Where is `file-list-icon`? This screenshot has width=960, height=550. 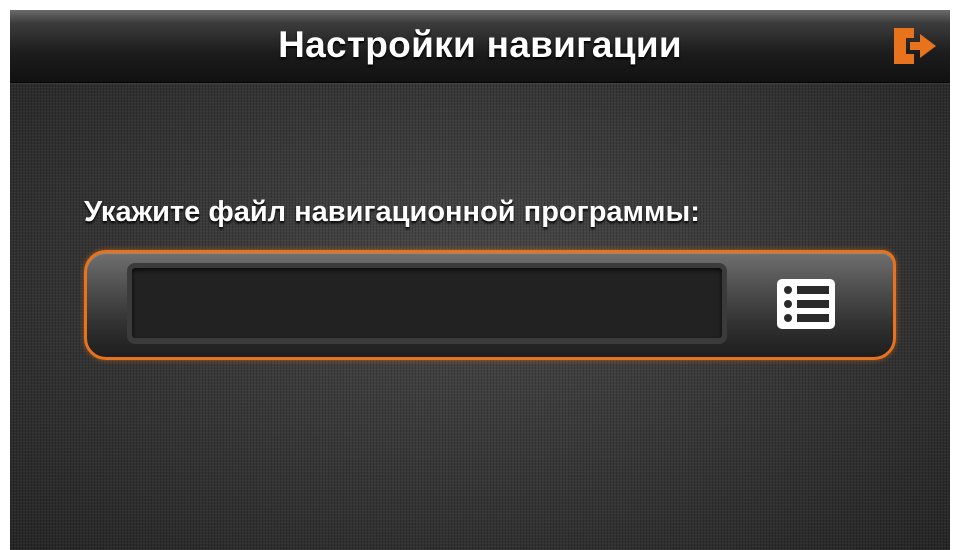 file-list-icon is located at coordinates (806, 304).